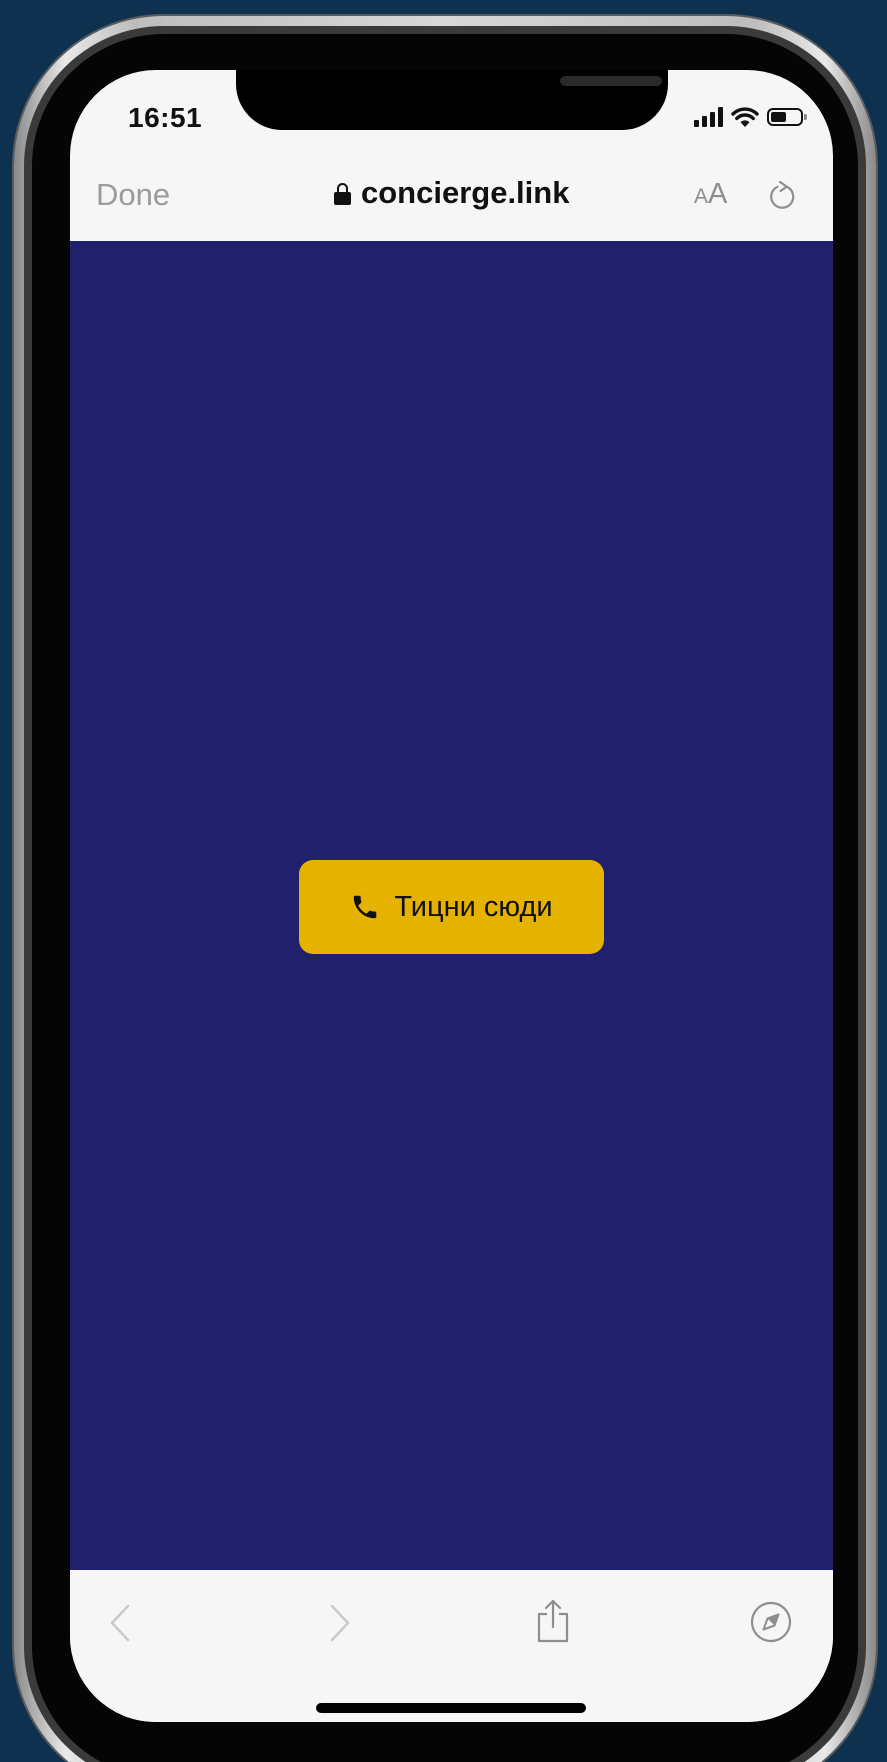 The height and width of the screenshot is (1762, 887). I want to click on home-indicator, so click(451, 1708).